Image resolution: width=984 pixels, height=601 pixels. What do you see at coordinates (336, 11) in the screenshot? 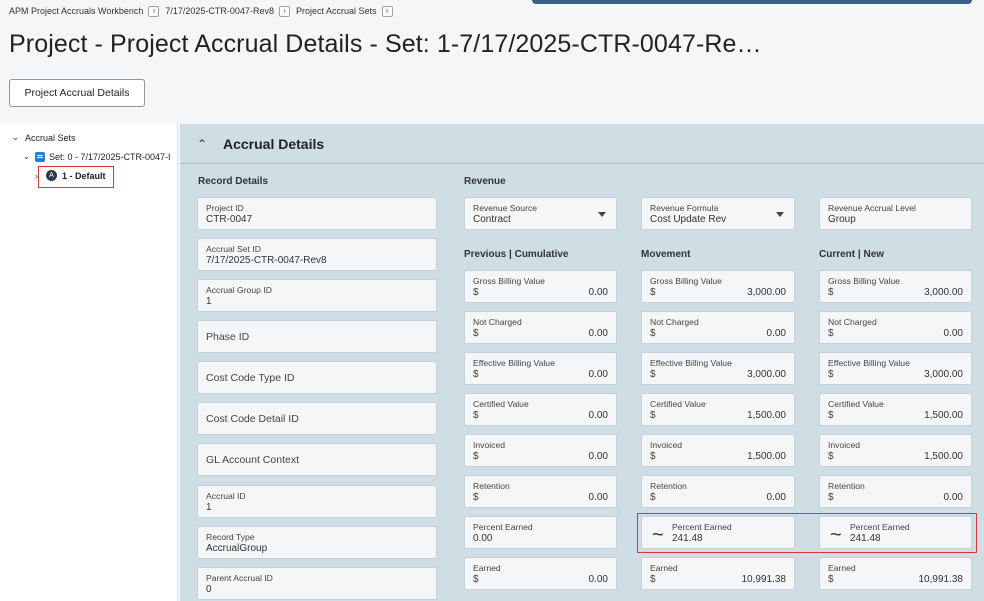
I see `breadcrumb-item-accrual-sets: Project Accrual Sets` at bounding box center [336, 11].